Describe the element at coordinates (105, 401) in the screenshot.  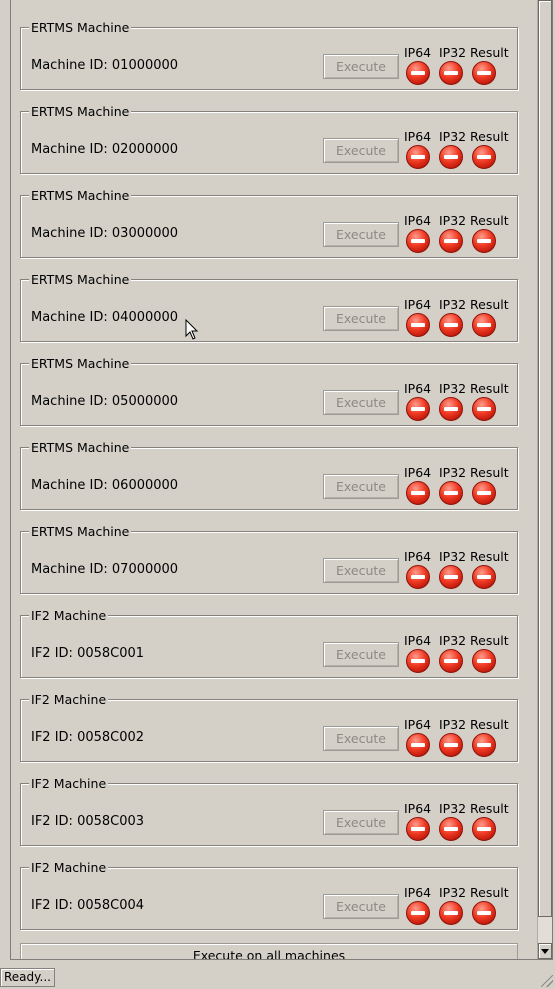
I see `machine-id-label: Machine ID: 05000000` at that location.